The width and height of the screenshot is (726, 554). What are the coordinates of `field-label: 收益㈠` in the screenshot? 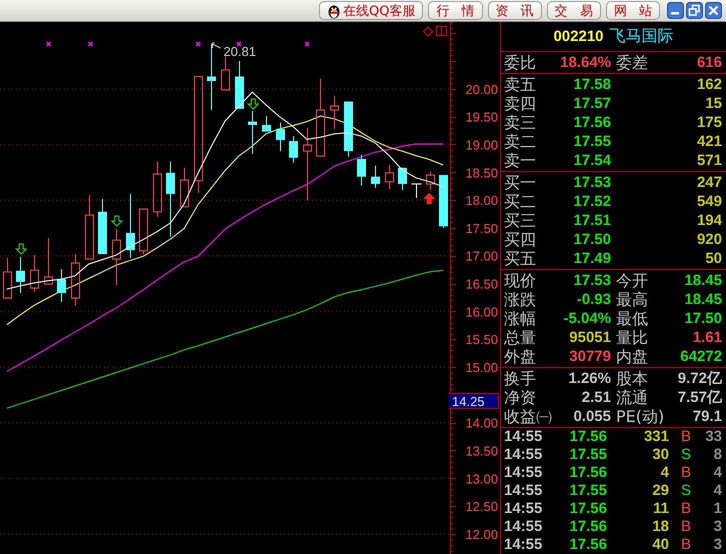 It's located at (528, 416).